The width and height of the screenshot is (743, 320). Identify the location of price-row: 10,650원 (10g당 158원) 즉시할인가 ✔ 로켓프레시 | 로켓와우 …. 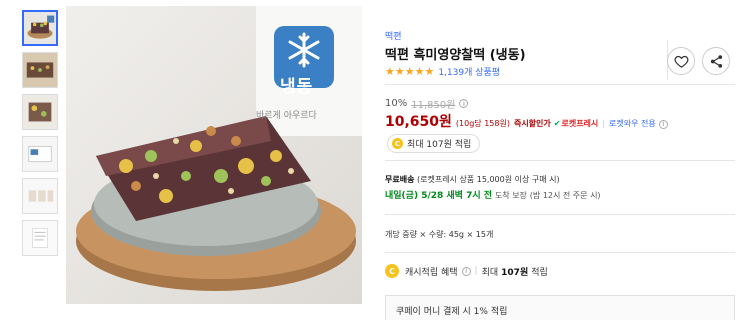
(526, 121).